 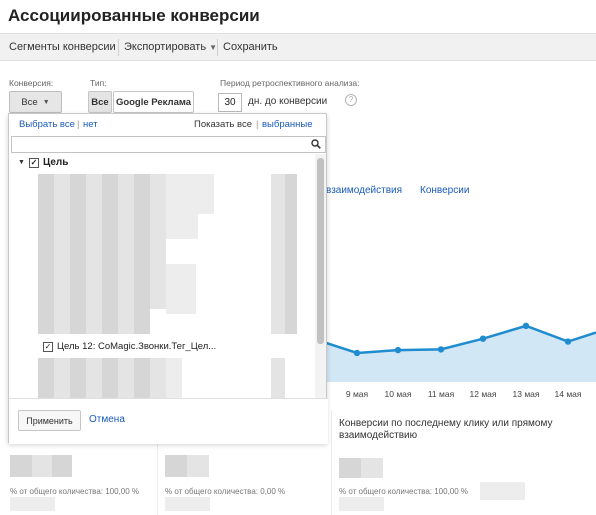 What do you see at coordinates (98, 83) in the screenshot?
I see `type-label: Тип:` at bounding box center [98, 83].